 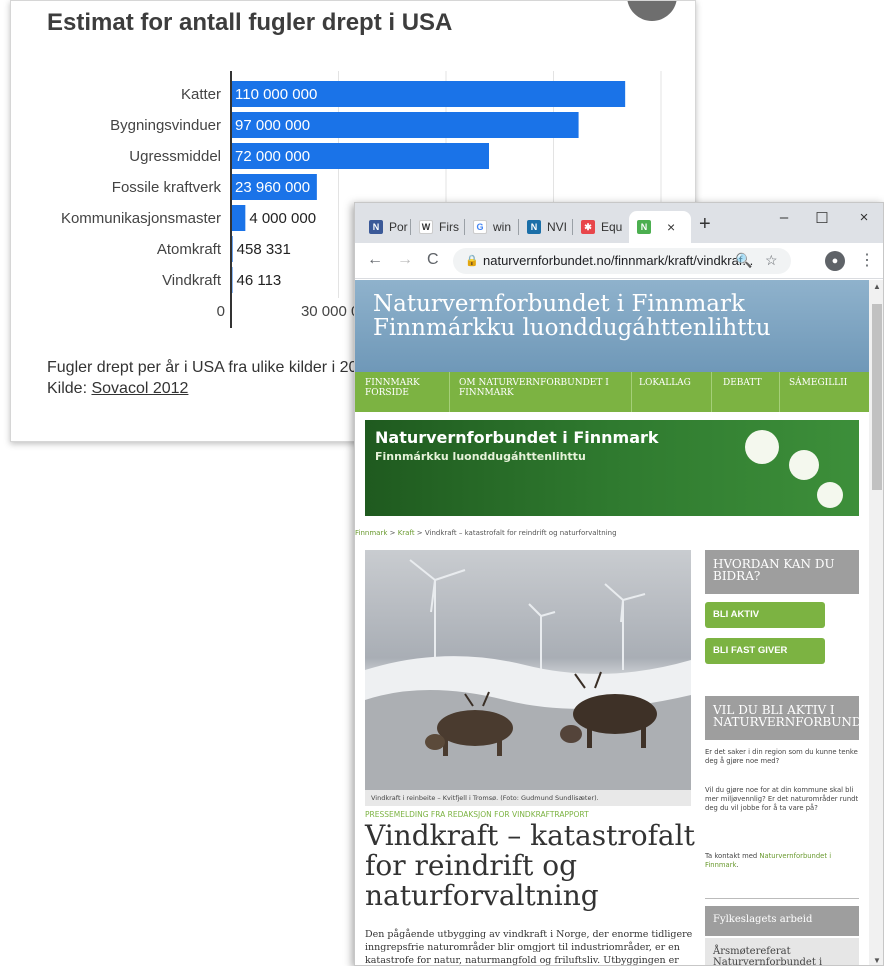 I want to click on back-arrow-icon: ←, so click(x=375, y=260).